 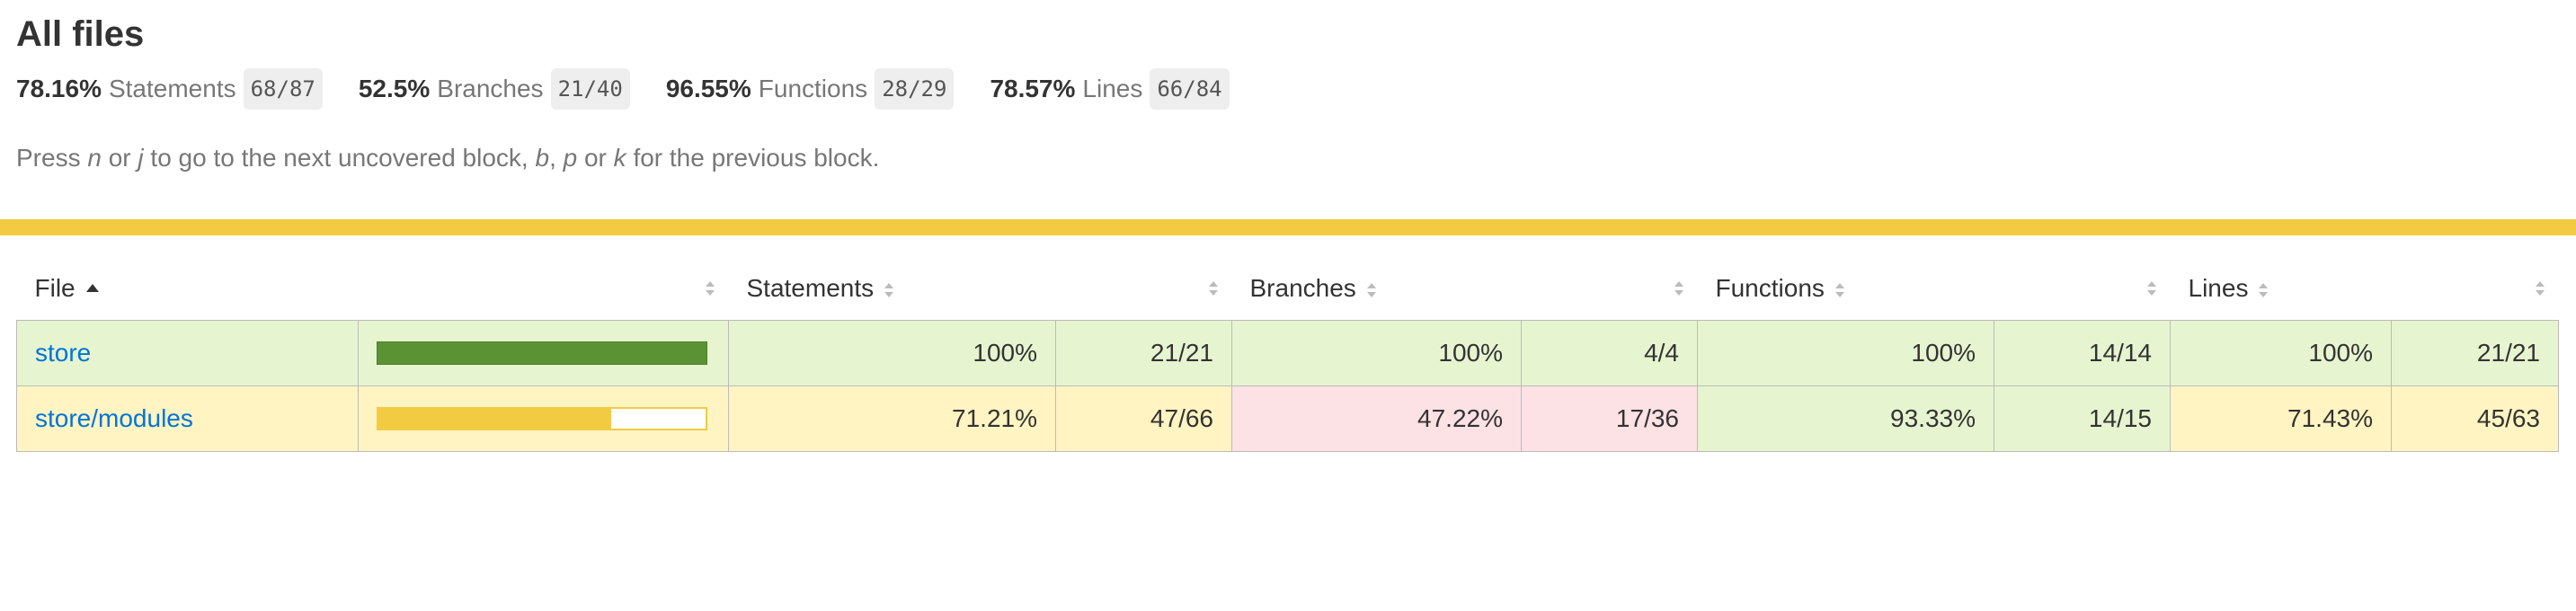 What do you see at coordinates (55, 288) in the screenshot?
I see `header-file-label: File` at bounding box center [55, 288].